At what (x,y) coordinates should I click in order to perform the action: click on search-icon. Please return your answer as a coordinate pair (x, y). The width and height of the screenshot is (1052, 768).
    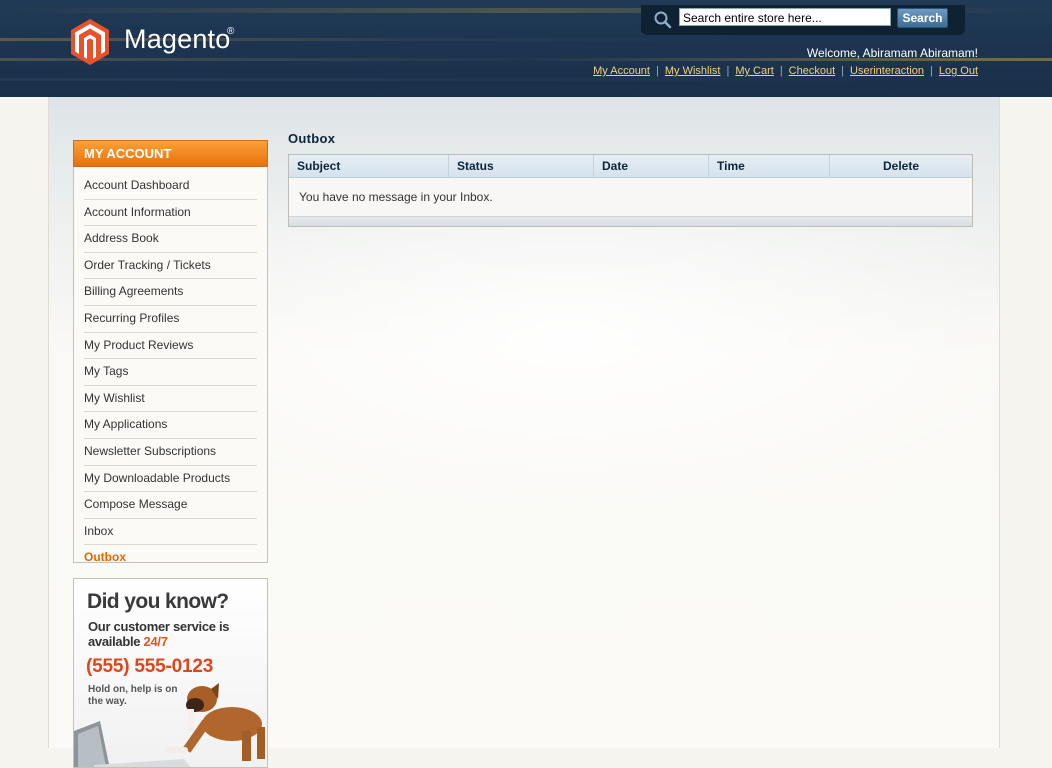
    Looking at the image, I should click on (663, 20).